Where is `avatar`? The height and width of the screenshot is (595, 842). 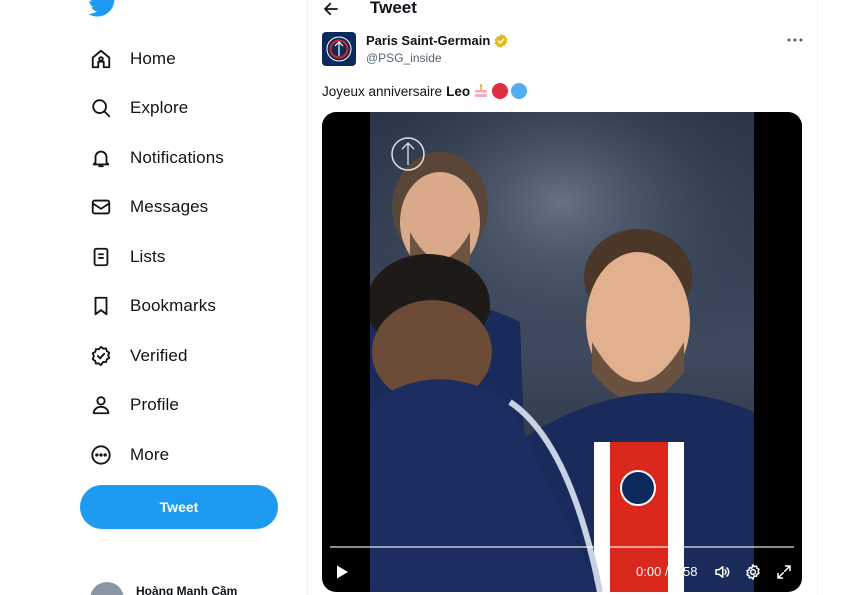
avatar is located at coordinates (107, 588).